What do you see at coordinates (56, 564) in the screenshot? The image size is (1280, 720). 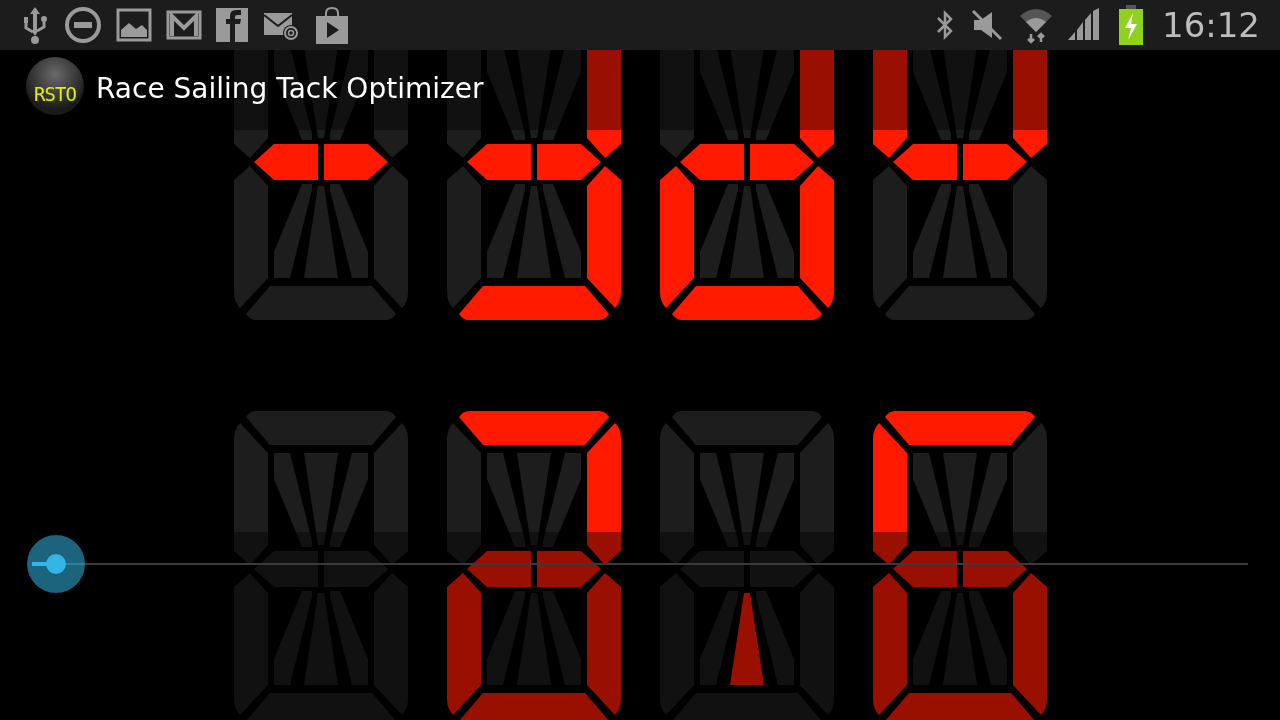 I see `seekbar-thumb` at bounding box center [56, 564].